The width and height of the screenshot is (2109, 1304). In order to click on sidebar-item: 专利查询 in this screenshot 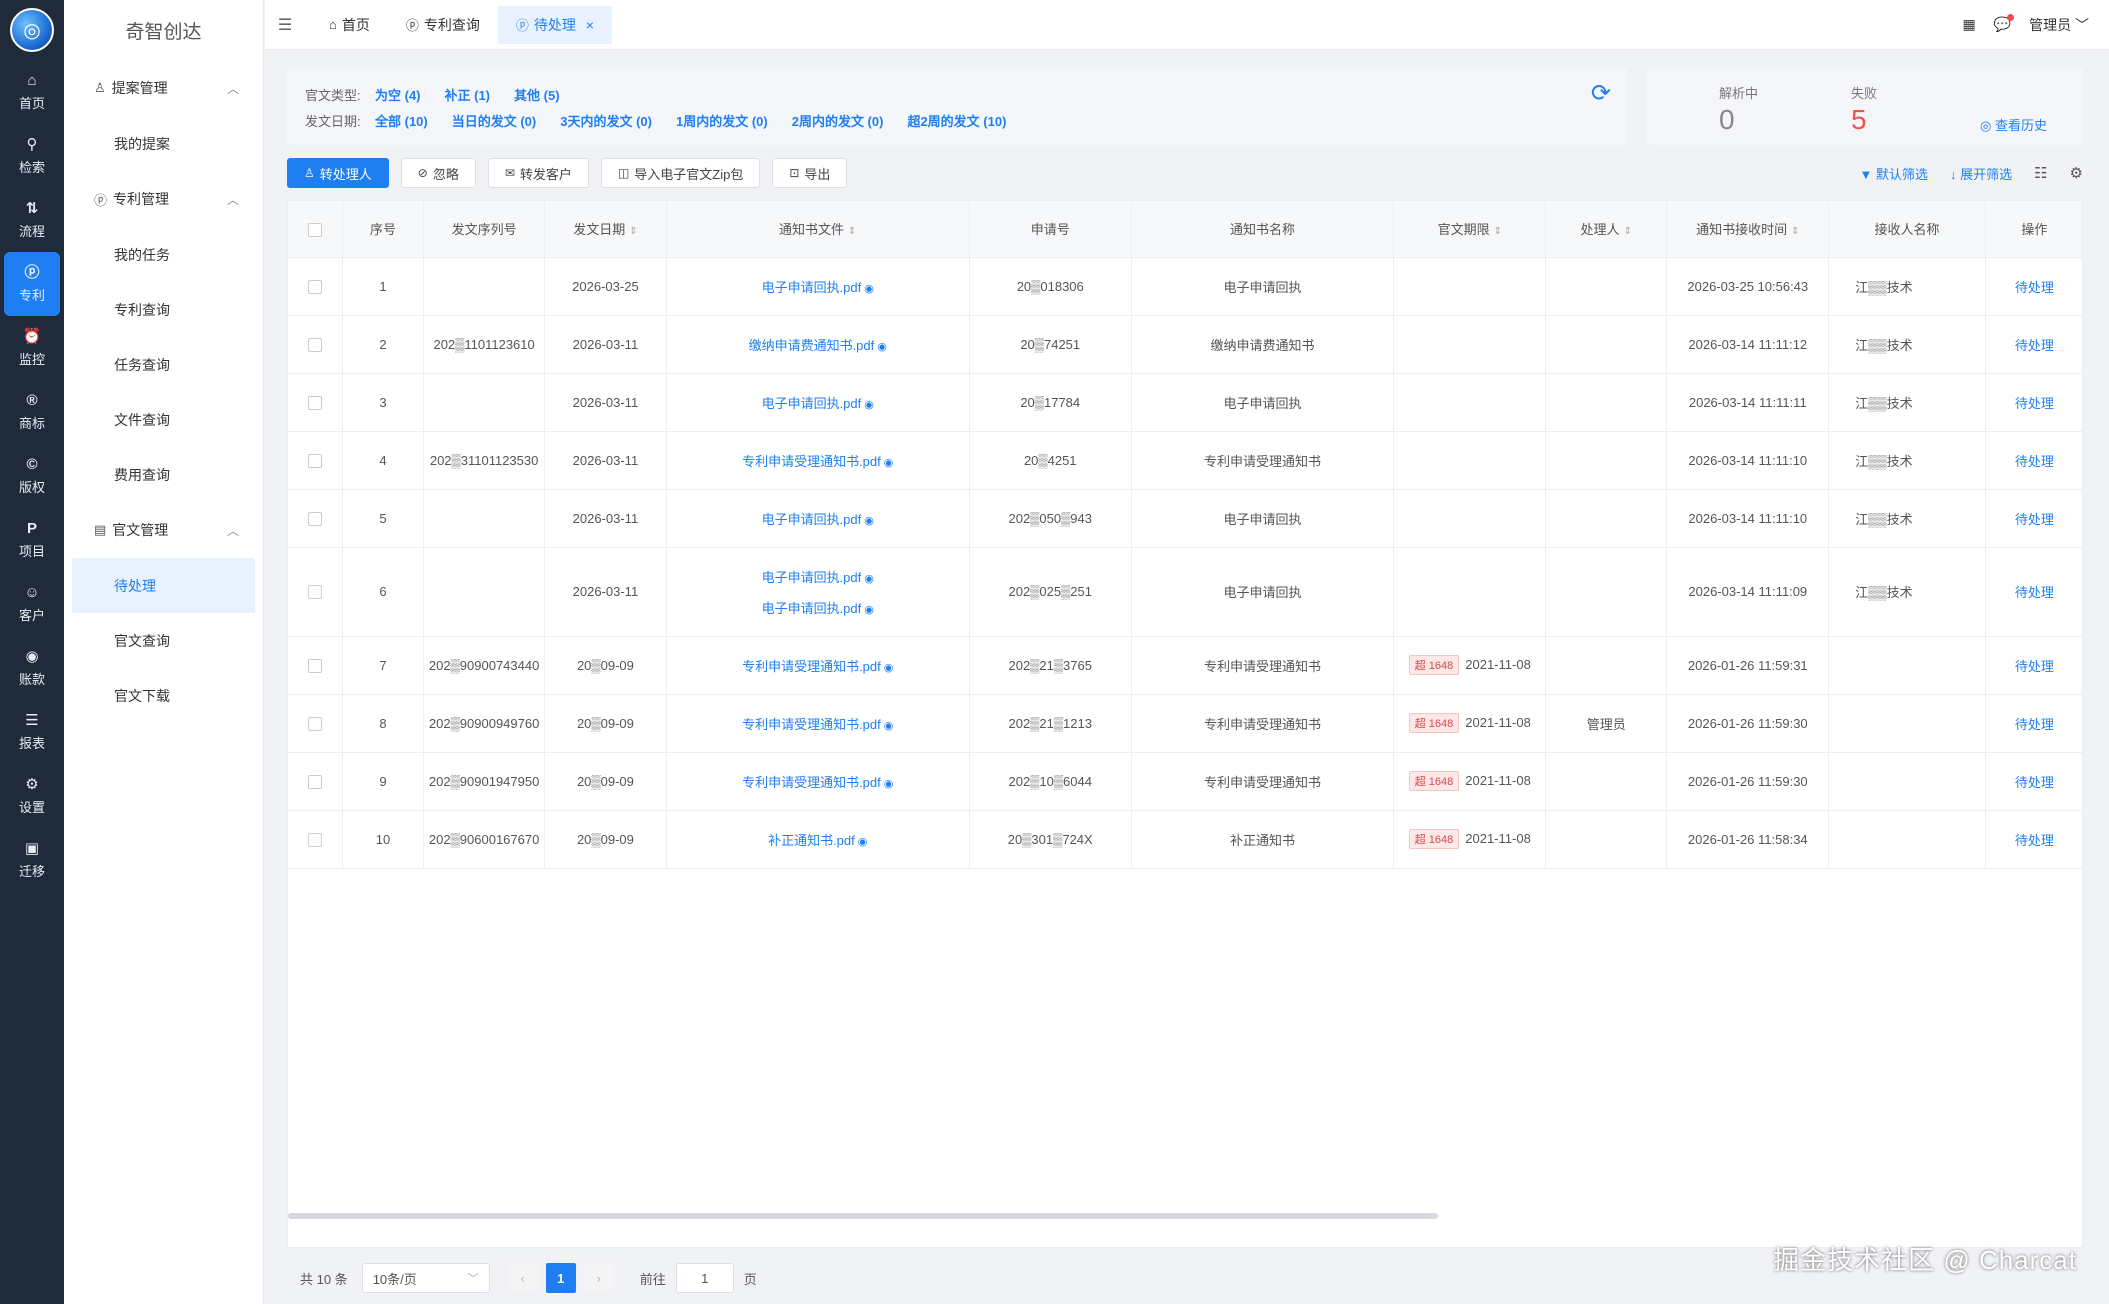, I will do `click(163, 309)`.